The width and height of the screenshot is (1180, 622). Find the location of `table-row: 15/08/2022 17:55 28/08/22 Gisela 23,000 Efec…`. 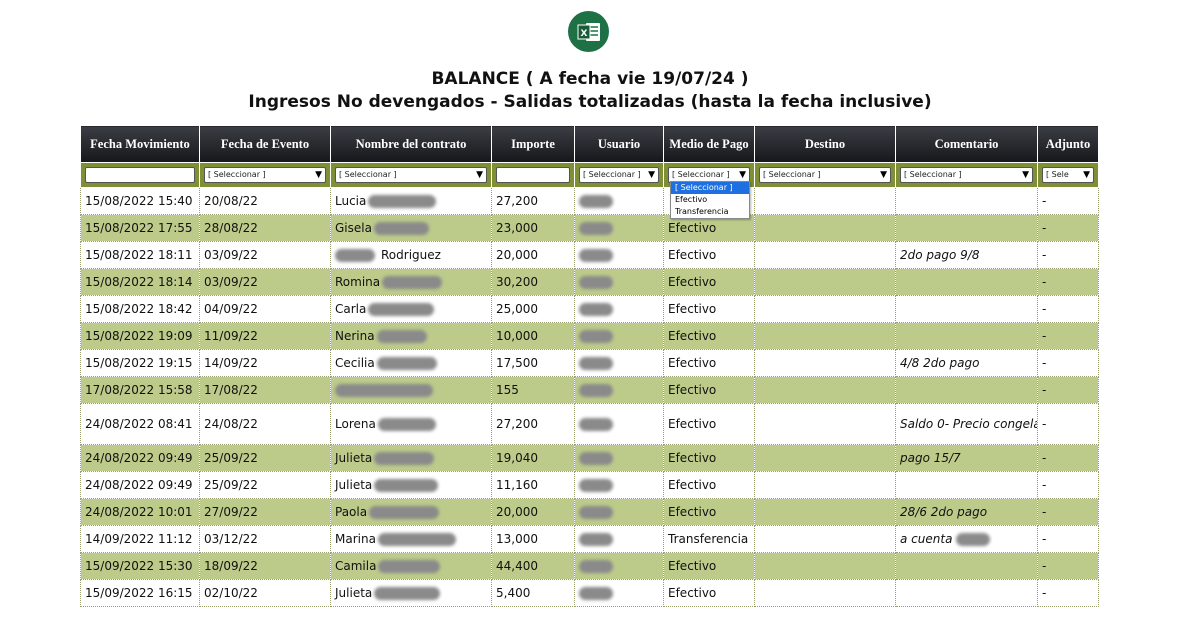

table-row: 15/08/2022 17:55 28/08/22 Gisela 23,000 Efec… is located at coordinates (589, 228).